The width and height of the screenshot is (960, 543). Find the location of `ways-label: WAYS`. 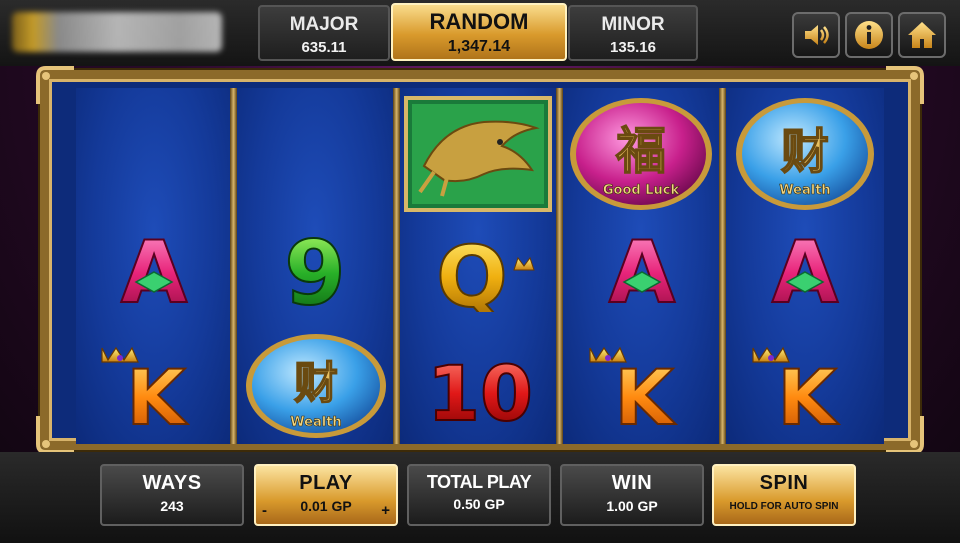

ways-label: WAYS is located at coordinates (172, 483).